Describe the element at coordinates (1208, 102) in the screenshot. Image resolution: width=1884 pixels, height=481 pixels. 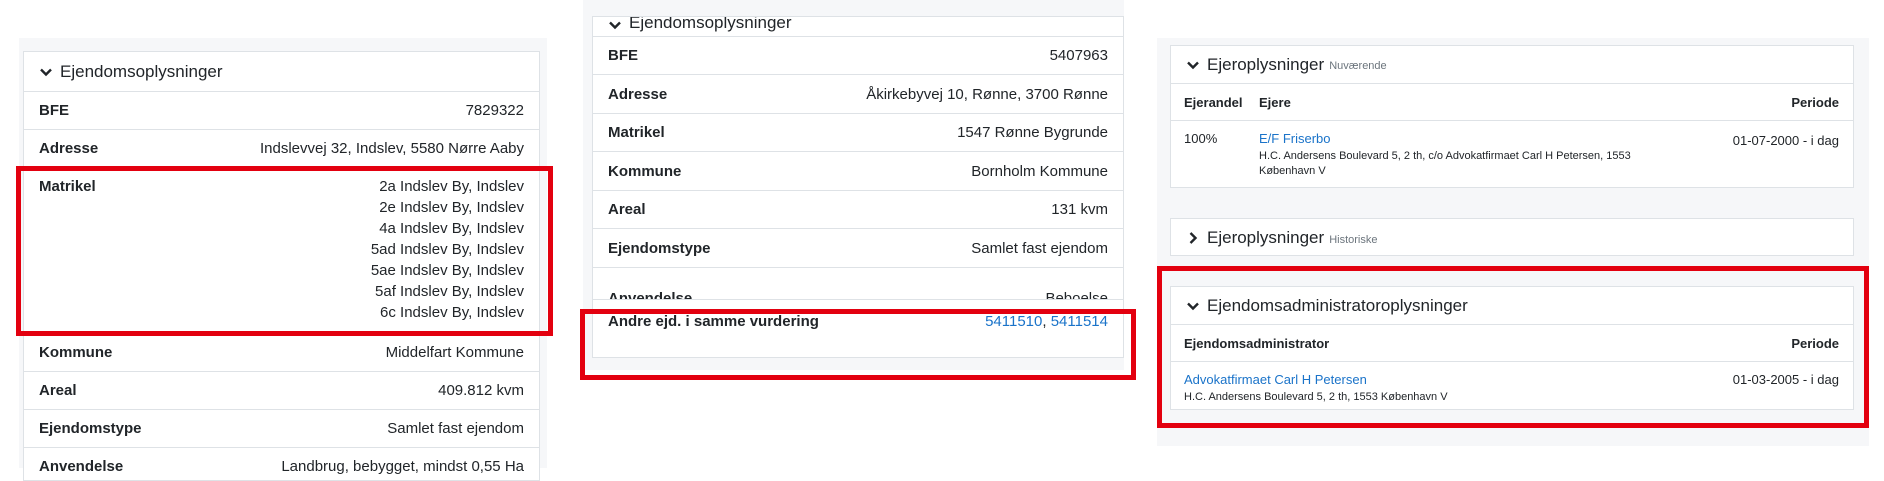
I see `col-header-ejerandel: Ejerandel` at that location.